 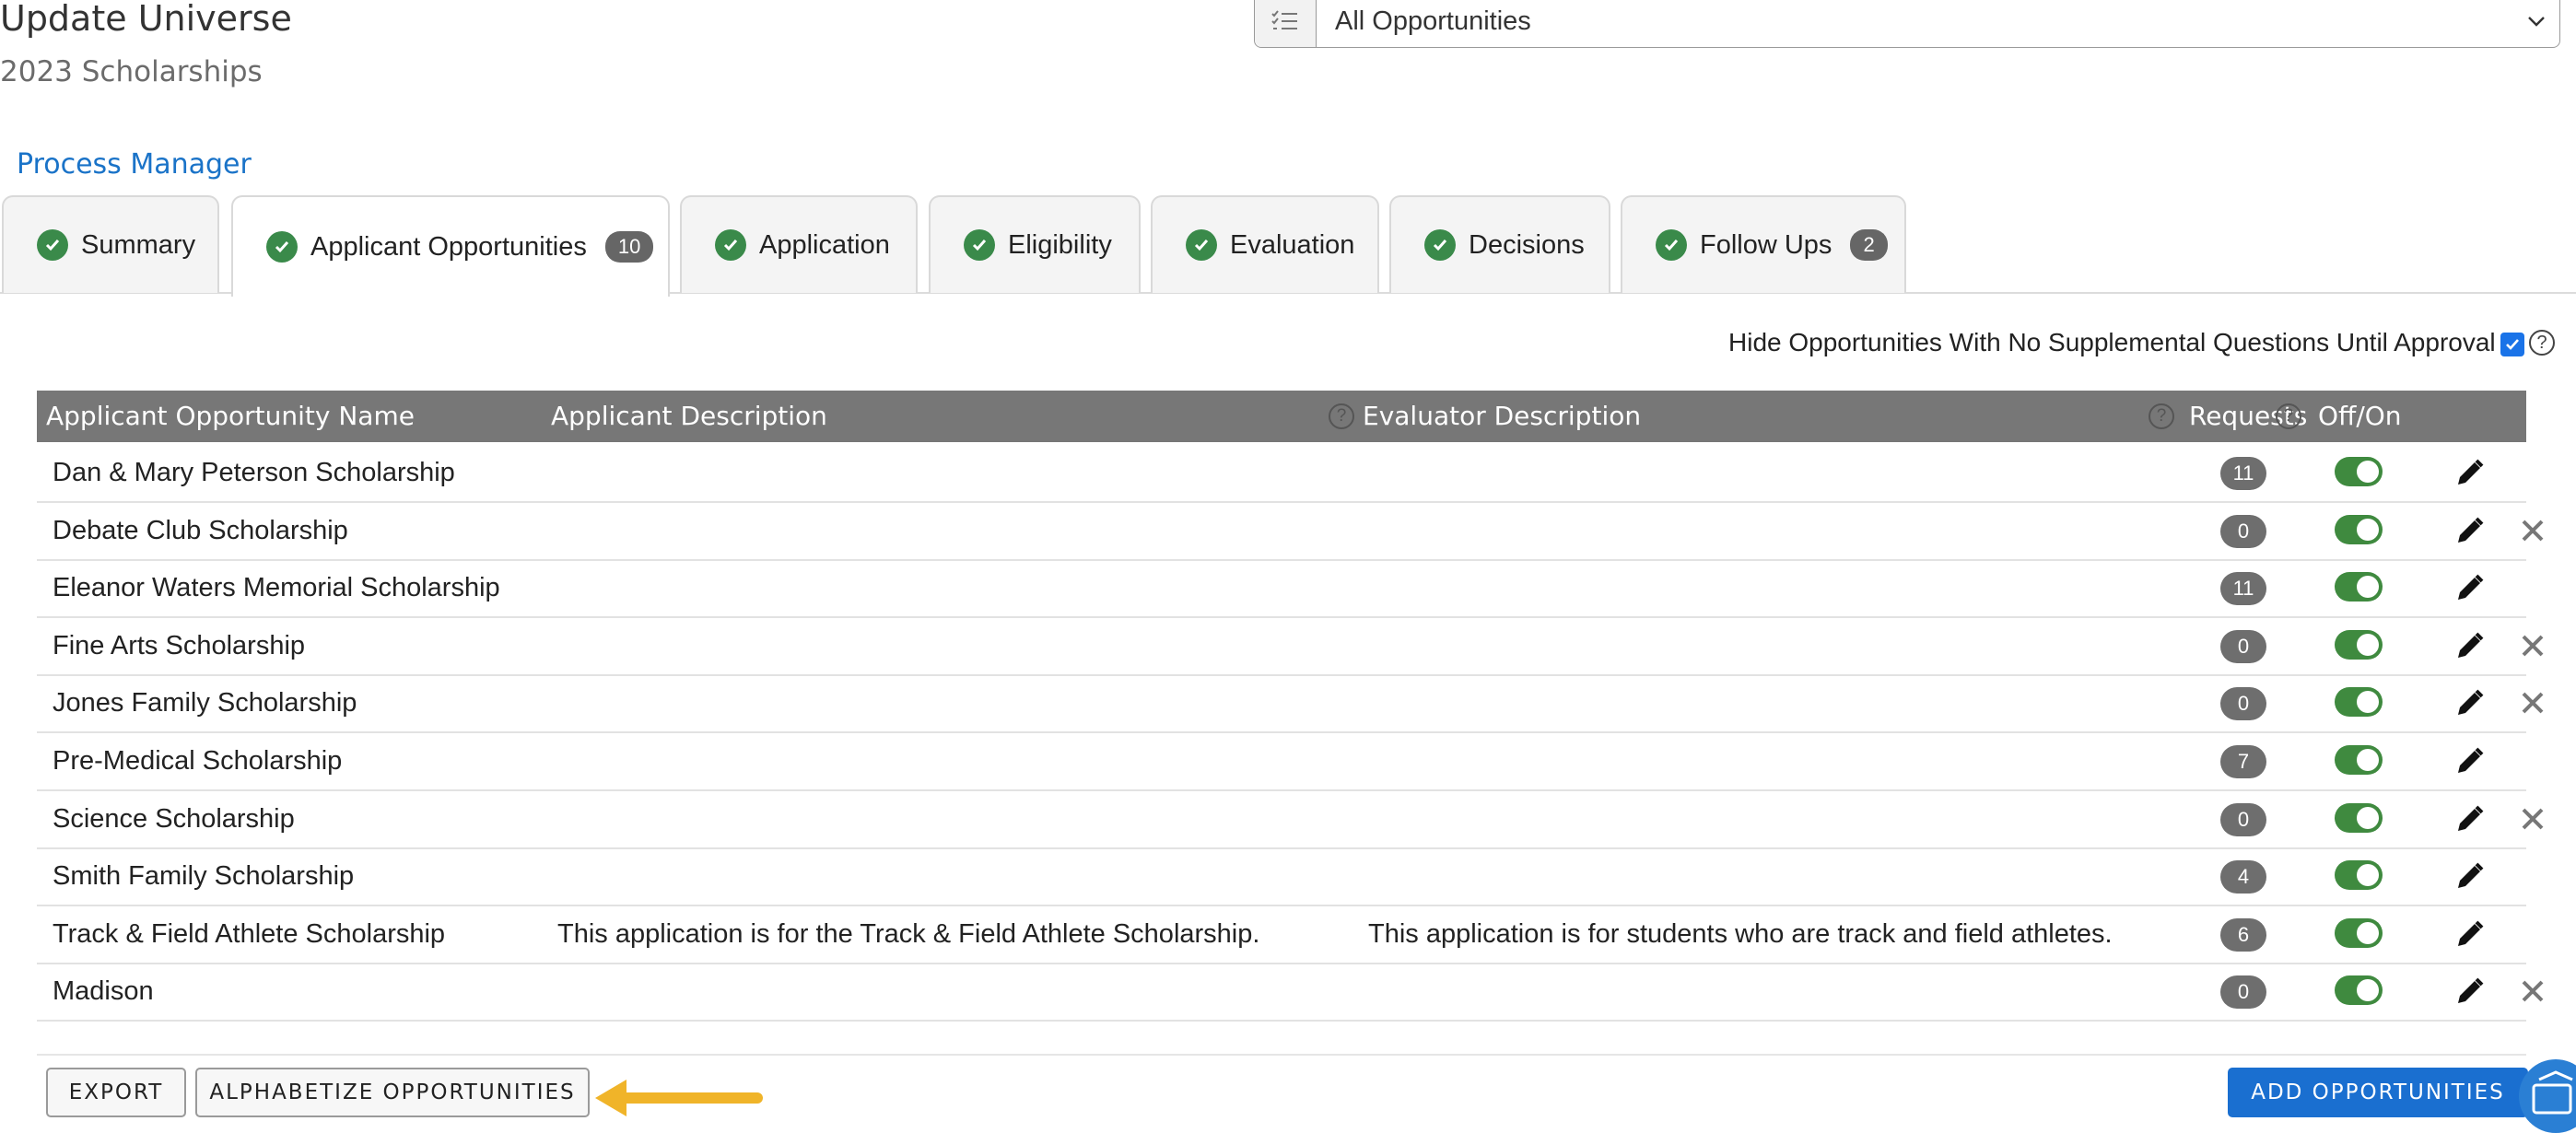 What do you see at coordinates (276, 587) in the screenshot?
I see `opportunity-name: Eleanor Waters Memorial Scholarship` at bounding box center [276, 587].